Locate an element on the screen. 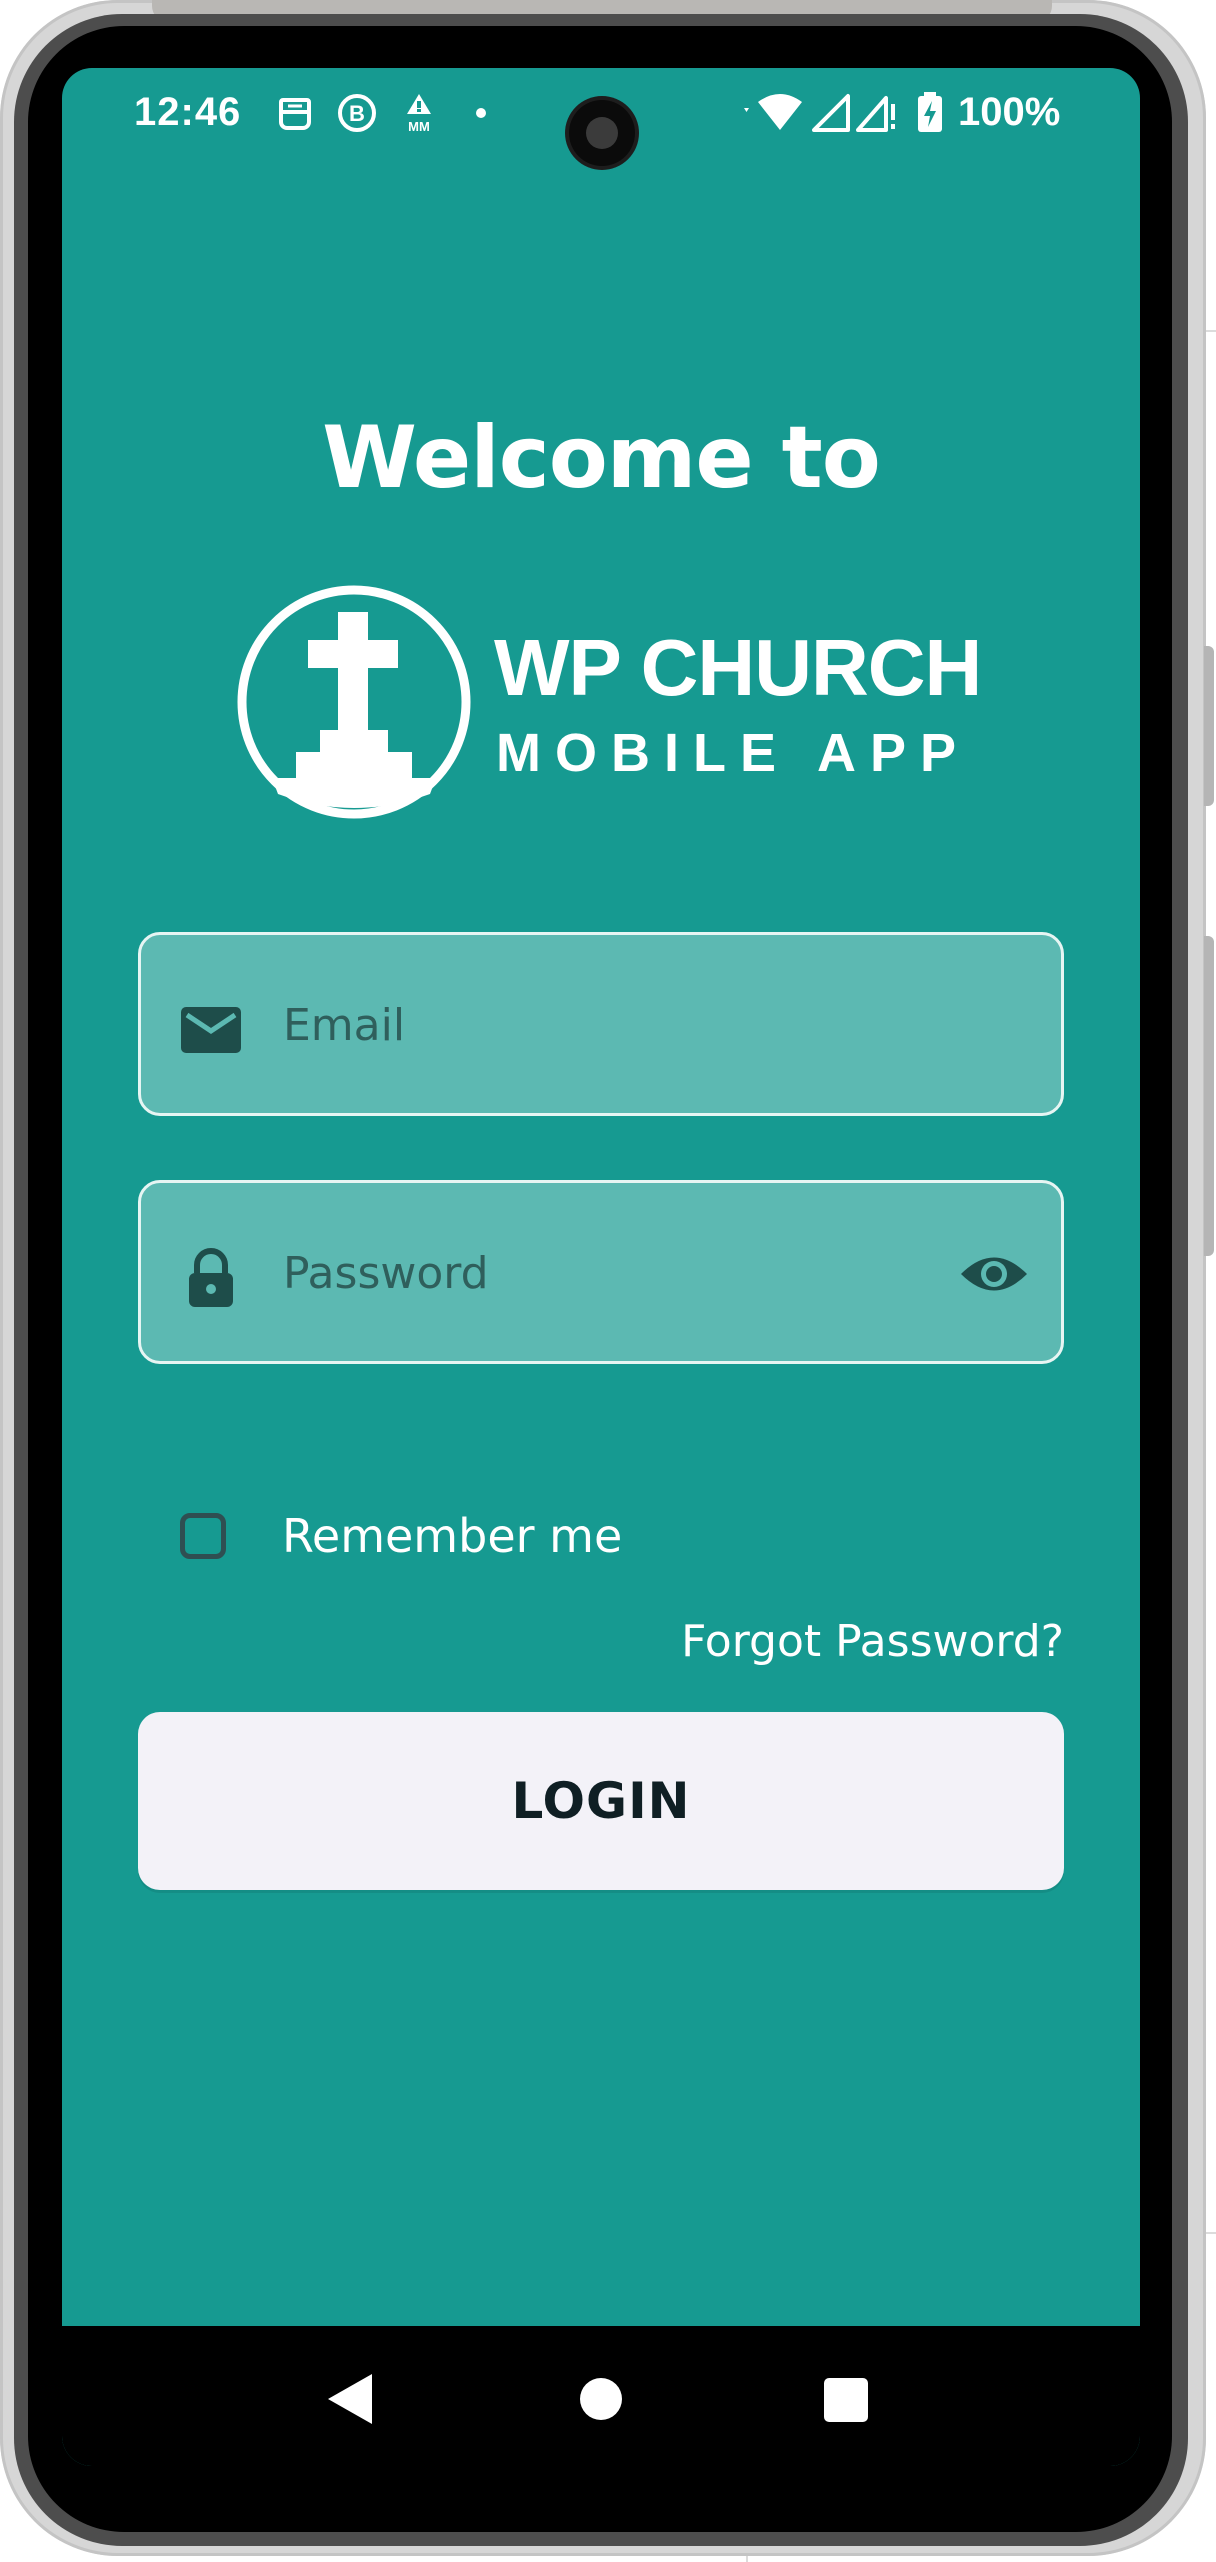 The height and width of the screenshot is (2562, 1216). svg-text: B is located at coordinates (357, 113).